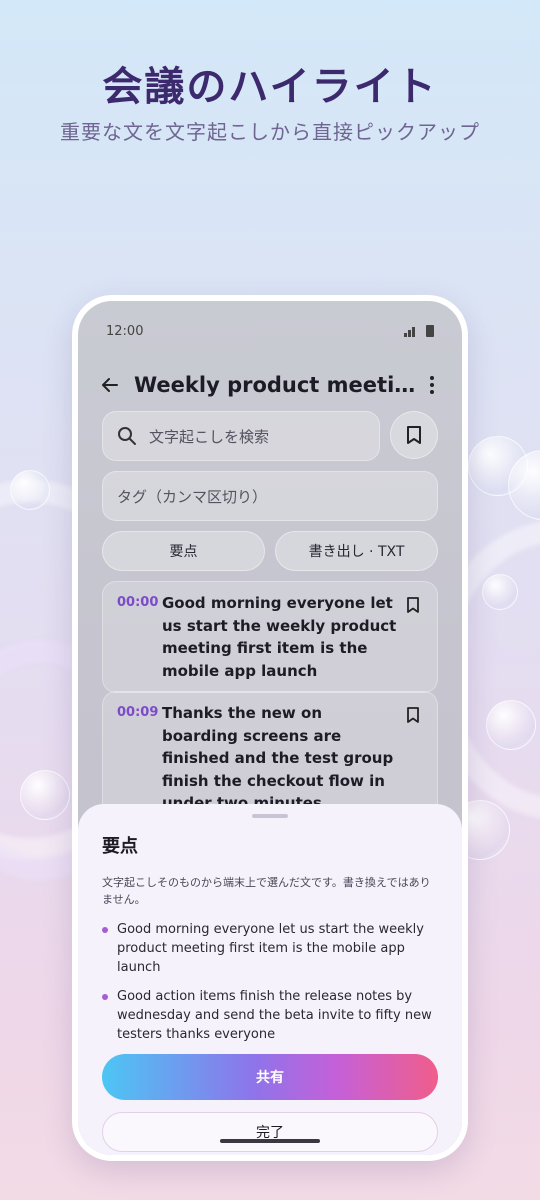 The height and width of the screenshot is (1200, 540). What do you see at coordinates (183, 551) in the screenshot?
I see `highlights-button: 要点` at bounding box center [183, 551].